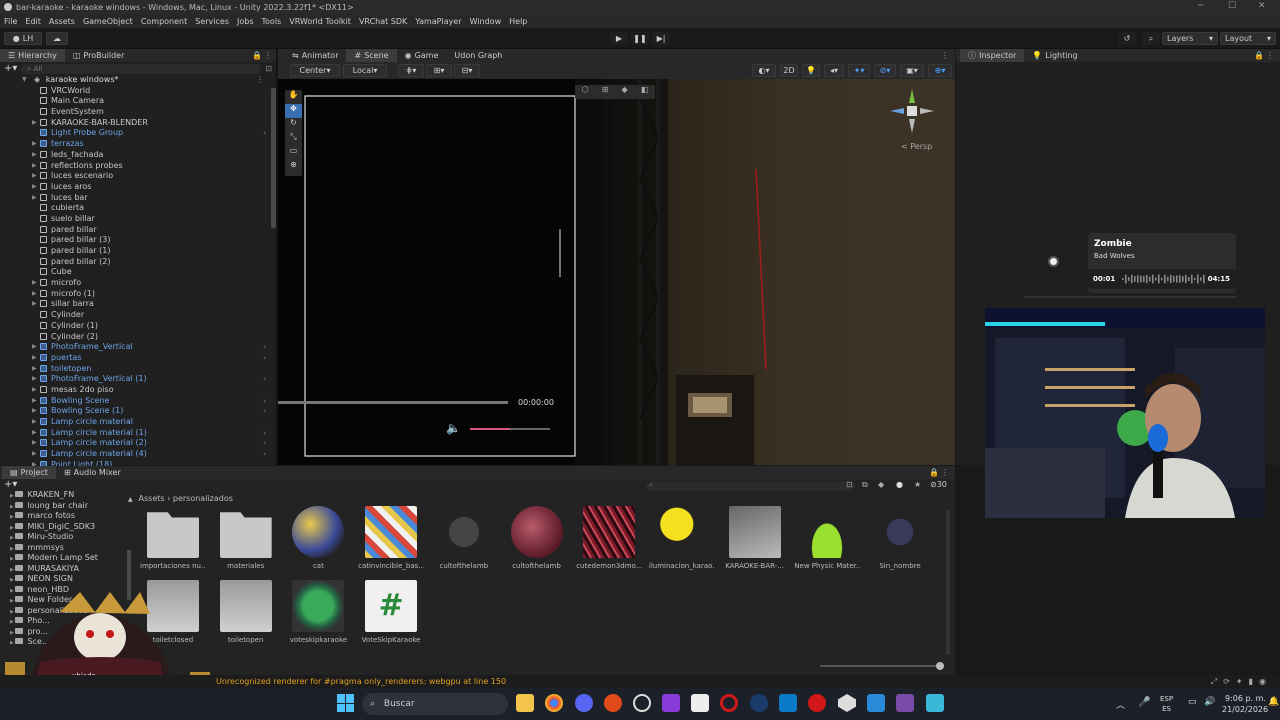 This screenshot has height=720, width=1280. What do you see at coordinates (876, 703) in the screenshot?
I see `vscode-icon` at bounding box center [876, 703].